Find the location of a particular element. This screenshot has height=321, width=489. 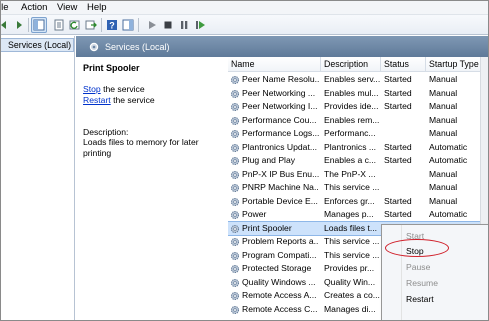

cell-name: Print Spooler is located at coordinates (267, 227).